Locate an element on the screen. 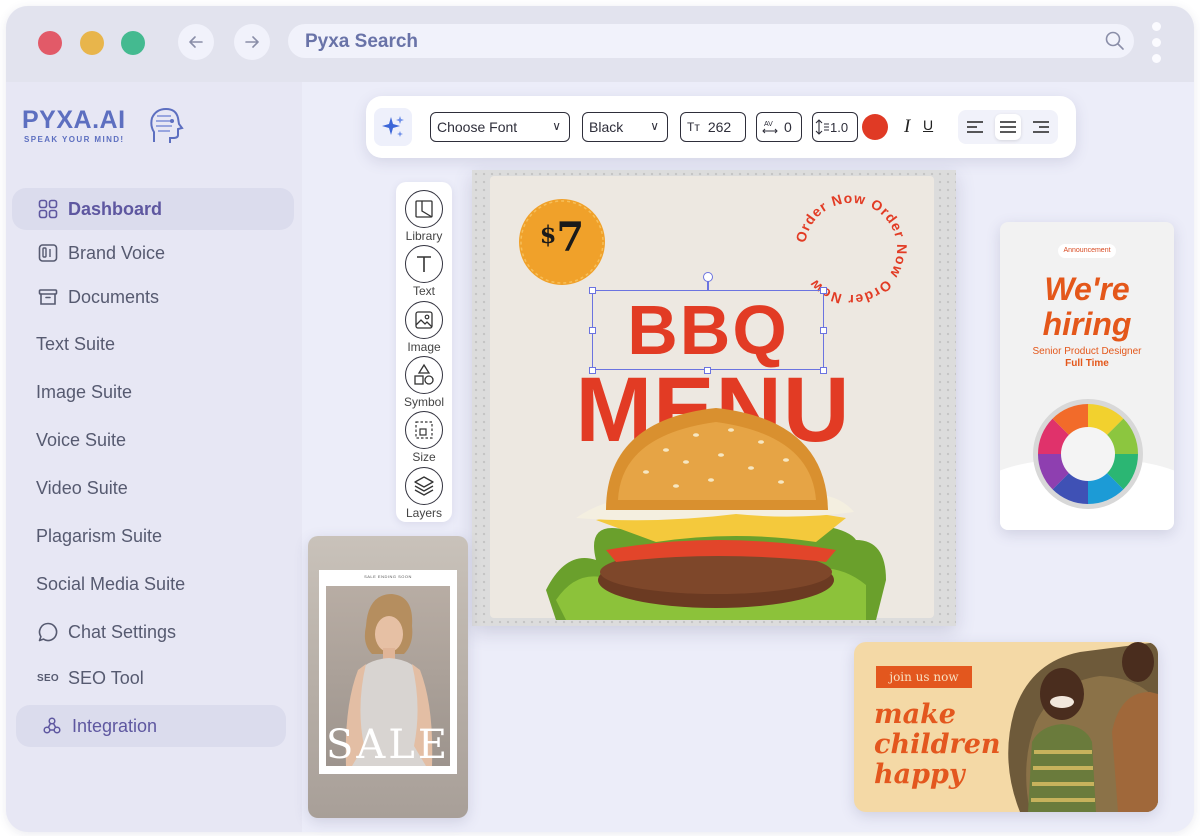 This screenshot has width=1200, height=836. sidebar-item-chat-settings: Chat Settings is located at coordinates (153, 632).